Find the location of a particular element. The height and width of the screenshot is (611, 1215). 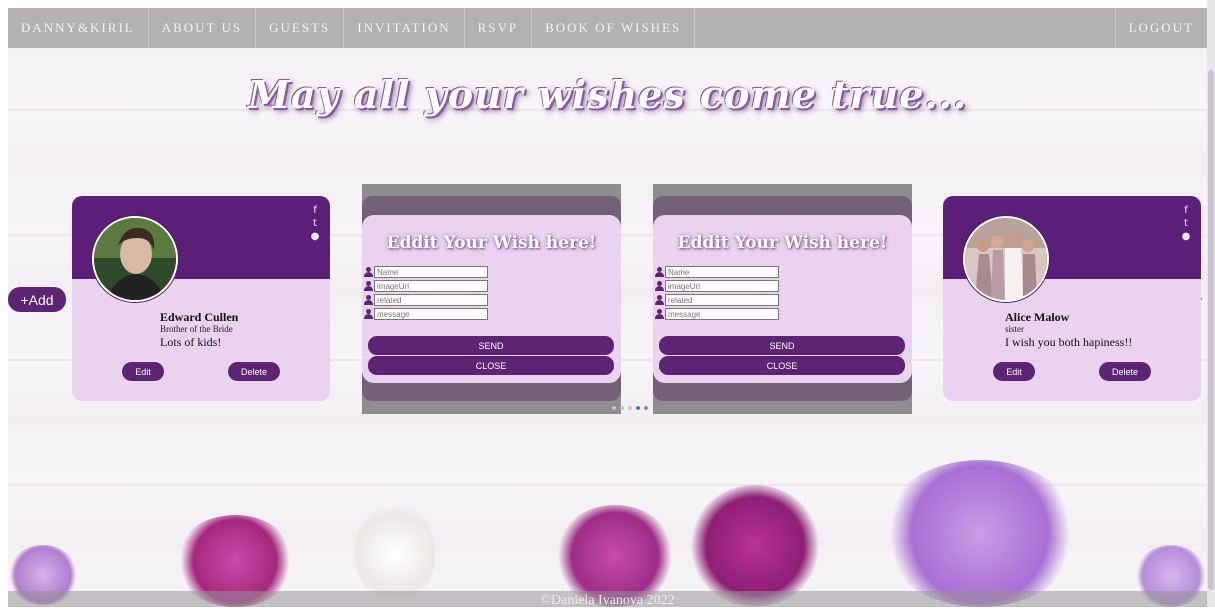

card-relation: Brother of the Bride is located at coordinates (196, 329).